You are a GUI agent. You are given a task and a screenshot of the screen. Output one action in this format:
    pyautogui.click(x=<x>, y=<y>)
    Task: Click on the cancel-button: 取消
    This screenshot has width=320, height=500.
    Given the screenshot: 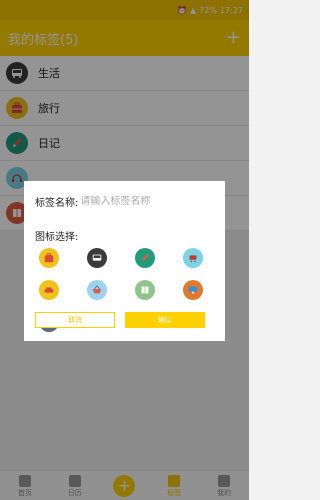 What is the action you would take?
    pyautogui.click(x=75, y=320)
    